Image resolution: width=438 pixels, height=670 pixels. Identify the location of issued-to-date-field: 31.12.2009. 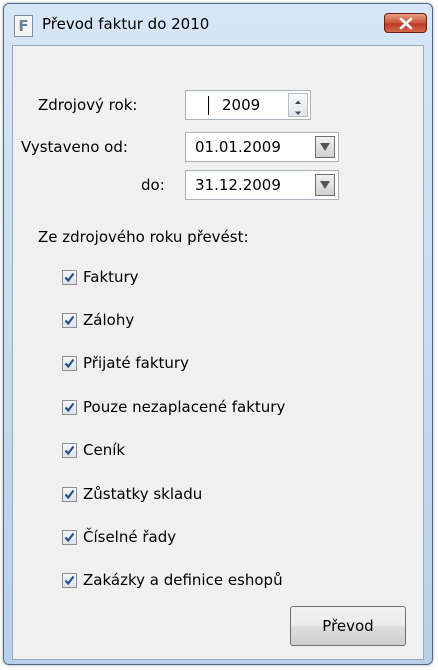
(262, 185).